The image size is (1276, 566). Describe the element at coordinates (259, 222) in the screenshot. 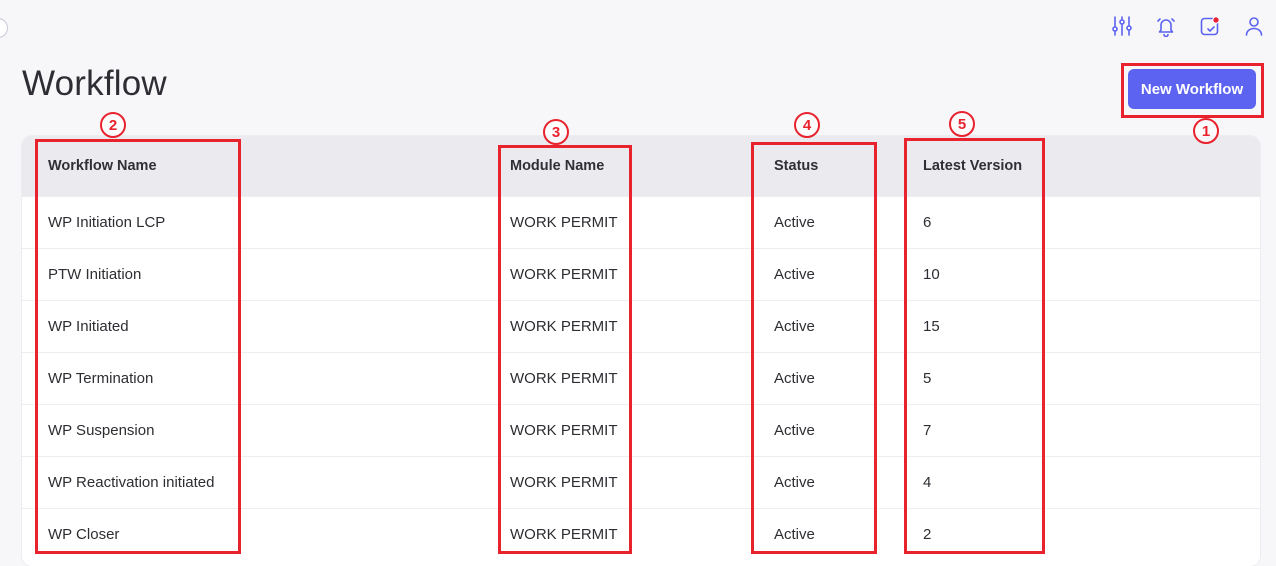

I see `workflow-name-cell: WP Initiation LCP` at that location.